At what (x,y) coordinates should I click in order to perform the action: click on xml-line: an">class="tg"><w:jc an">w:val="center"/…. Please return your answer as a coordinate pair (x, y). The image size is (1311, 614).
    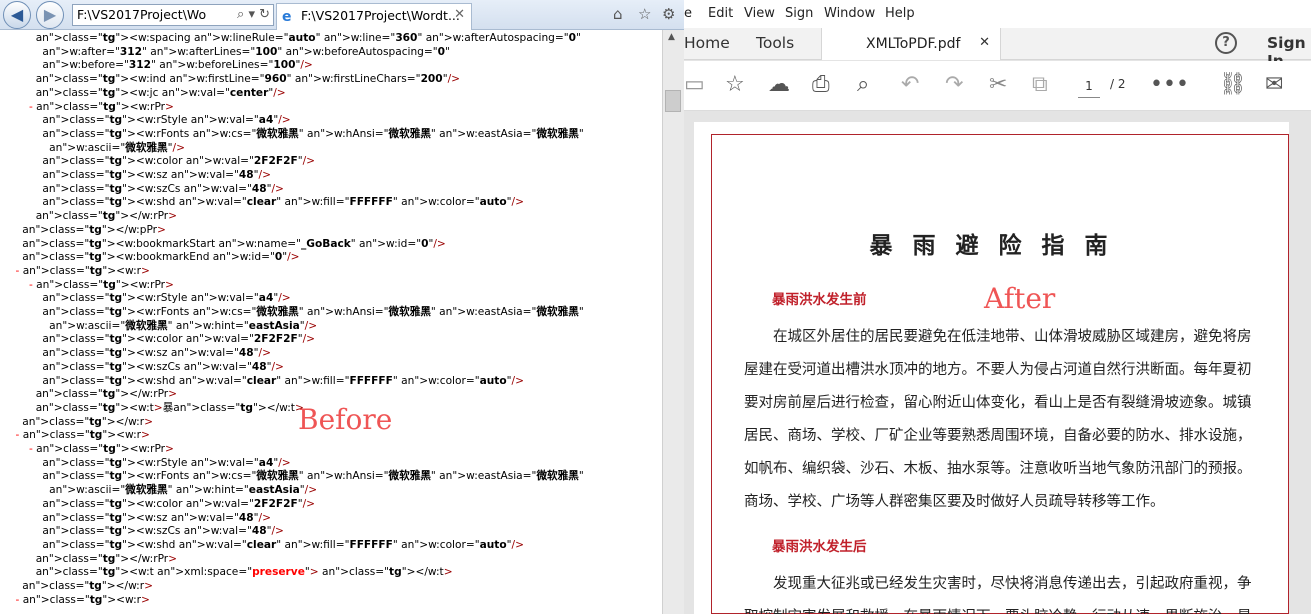
    Looking at the image, I should click on (160, 92).